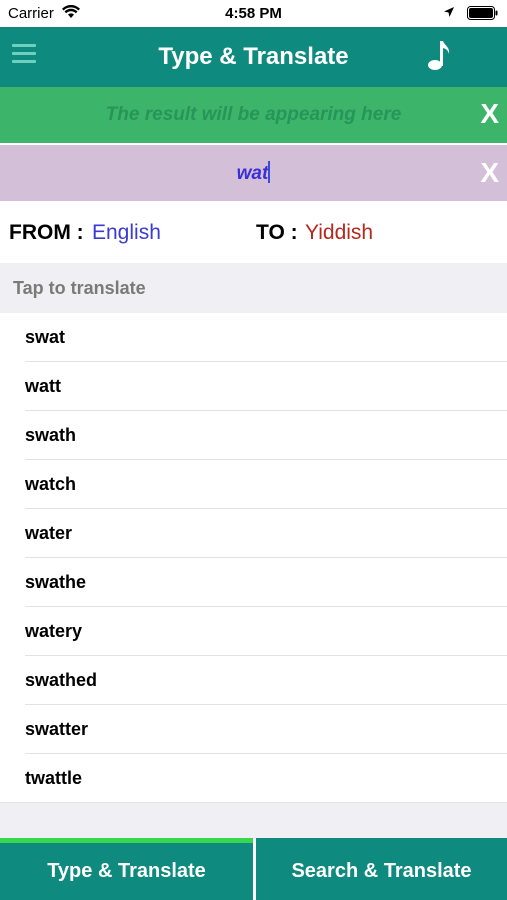  What do you see at coordinates (54, 631) in the screenshot?
I see `list-item-label: watery` at bounding box center [54, 631].